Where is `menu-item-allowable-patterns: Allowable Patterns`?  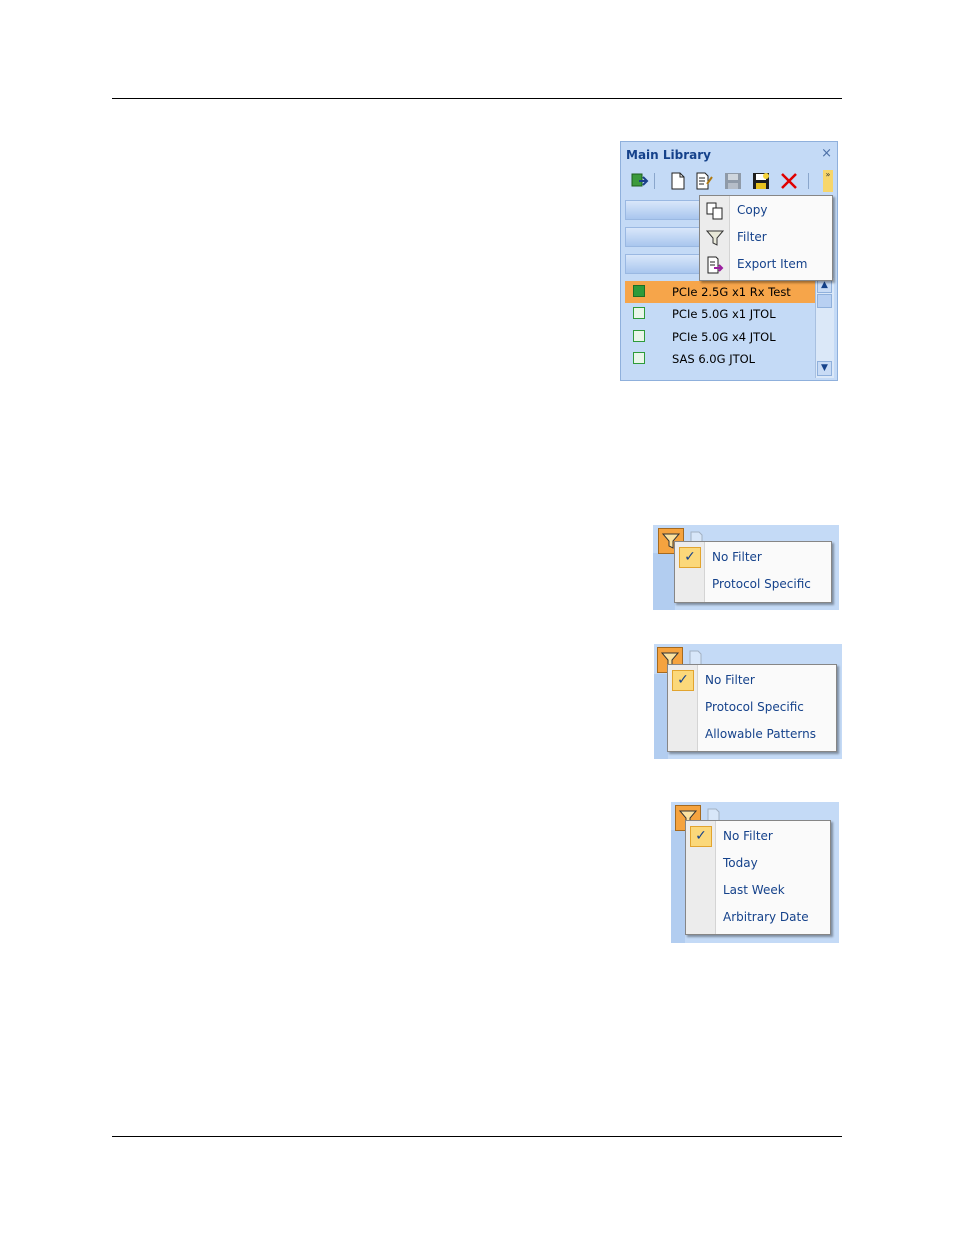
menu-item-allowable-patterns: Allowable Patterns is located at coordinates (752, 734).